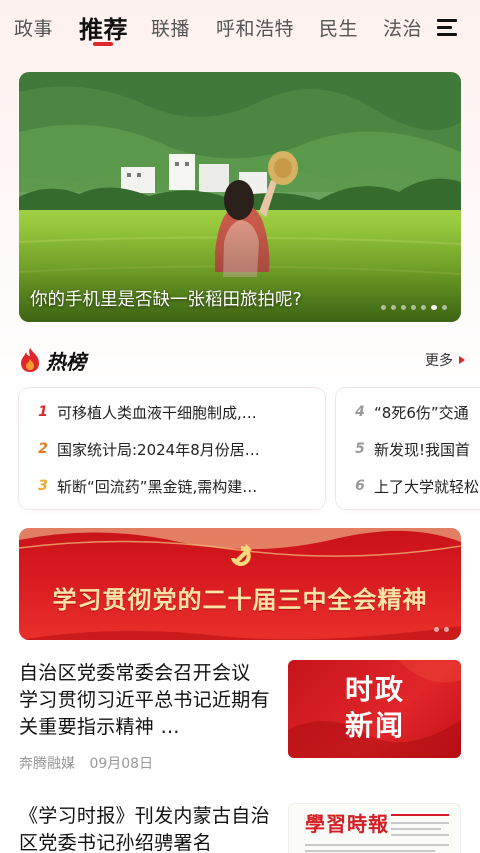  I want to click on promo-pagination-dots, so click(441, 629).